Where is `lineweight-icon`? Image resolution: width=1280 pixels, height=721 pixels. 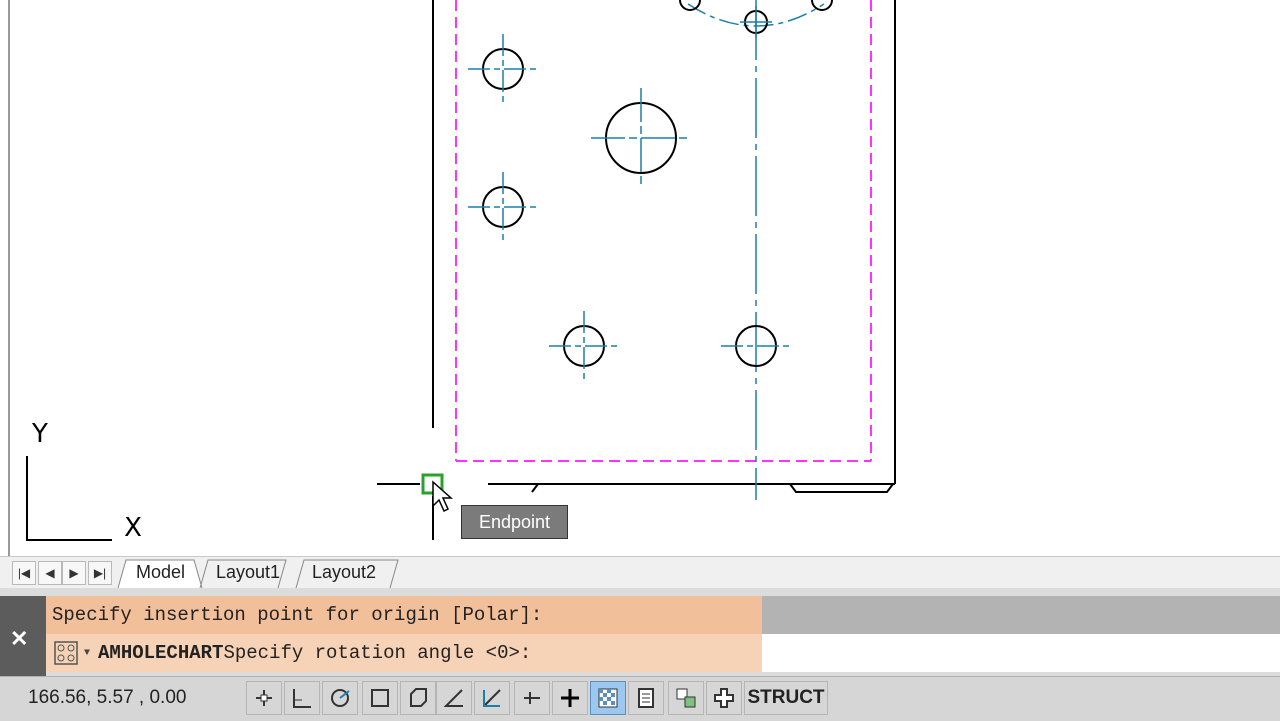
lineweight-icon is located at coordinates (570, 698).